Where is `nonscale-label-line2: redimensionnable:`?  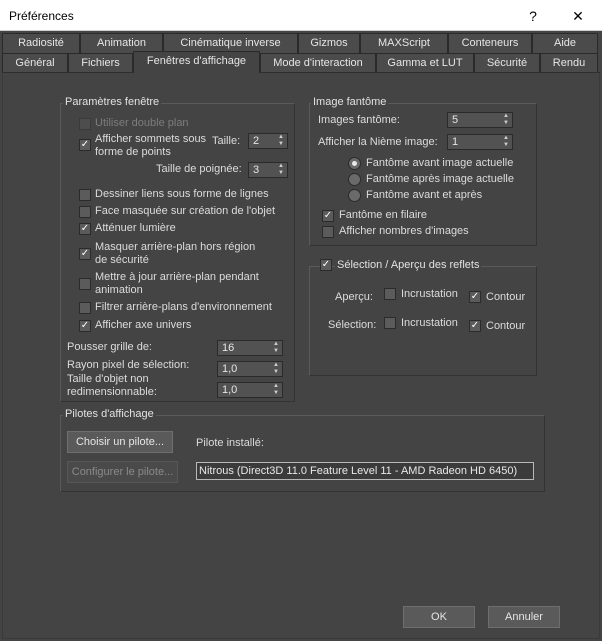 nonscale-label-line2: redimensionnable: is located at coordinates (112, 392).